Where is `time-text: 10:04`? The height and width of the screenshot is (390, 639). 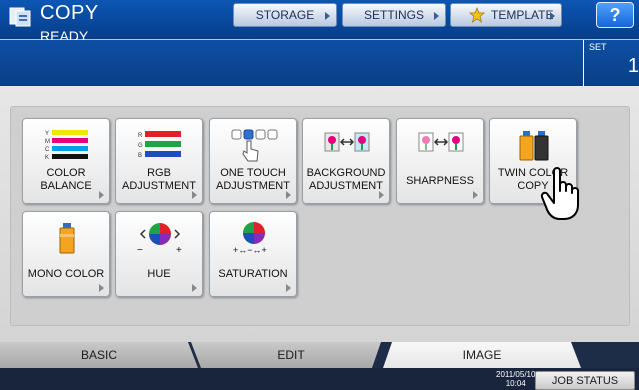
time-text: 10:04 is located at coordinates (515, 383).